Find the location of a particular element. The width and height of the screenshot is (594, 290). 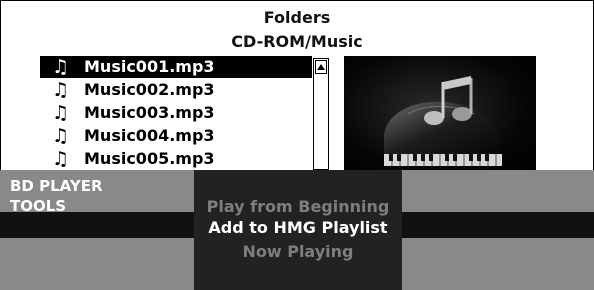

file-list-scrollbar is located at coordinates (321, 114).